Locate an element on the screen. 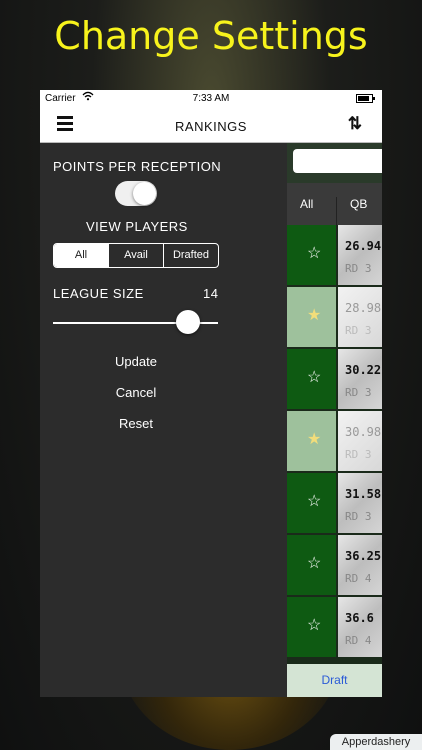 This screenshot has width=422, height=750. league-size-label: LEAGUE SIZE is located at coordinates (98, 293).